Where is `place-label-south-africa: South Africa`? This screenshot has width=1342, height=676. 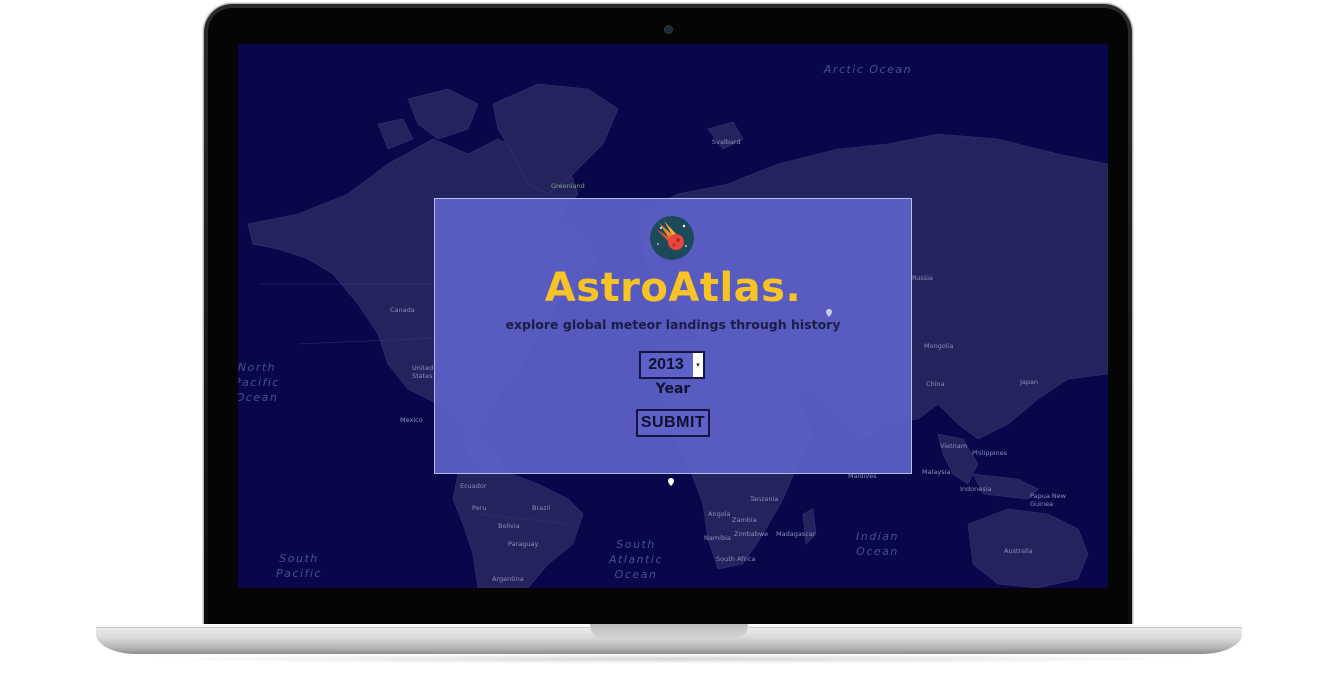 place-label-south-africa: South Africa is located at coordinates (736, 559).